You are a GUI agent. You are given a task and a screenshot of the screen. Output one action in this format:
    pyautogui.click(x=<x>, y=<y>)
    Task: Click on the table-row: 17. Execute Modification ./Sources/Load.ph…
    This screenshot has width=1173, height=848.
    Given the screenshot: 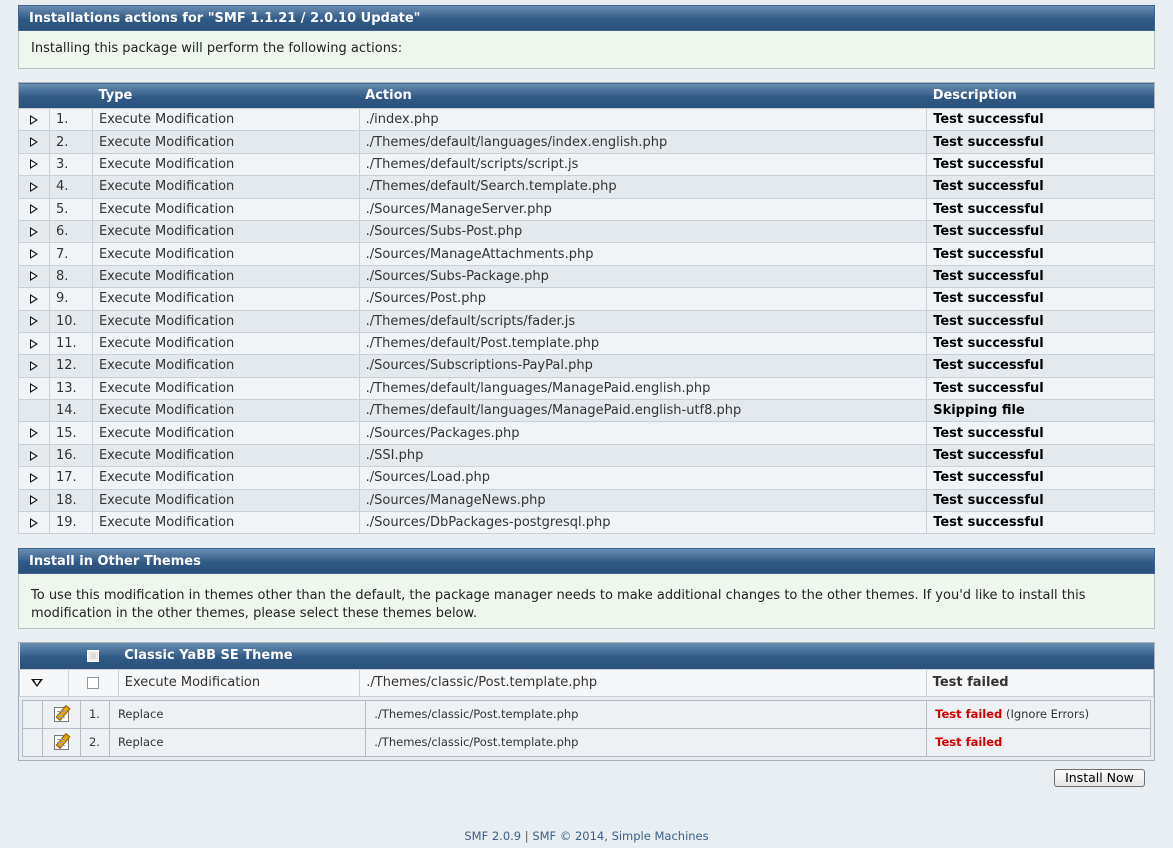 What is the action you would take?
    pyautogui.click(x=586, y=478)
    